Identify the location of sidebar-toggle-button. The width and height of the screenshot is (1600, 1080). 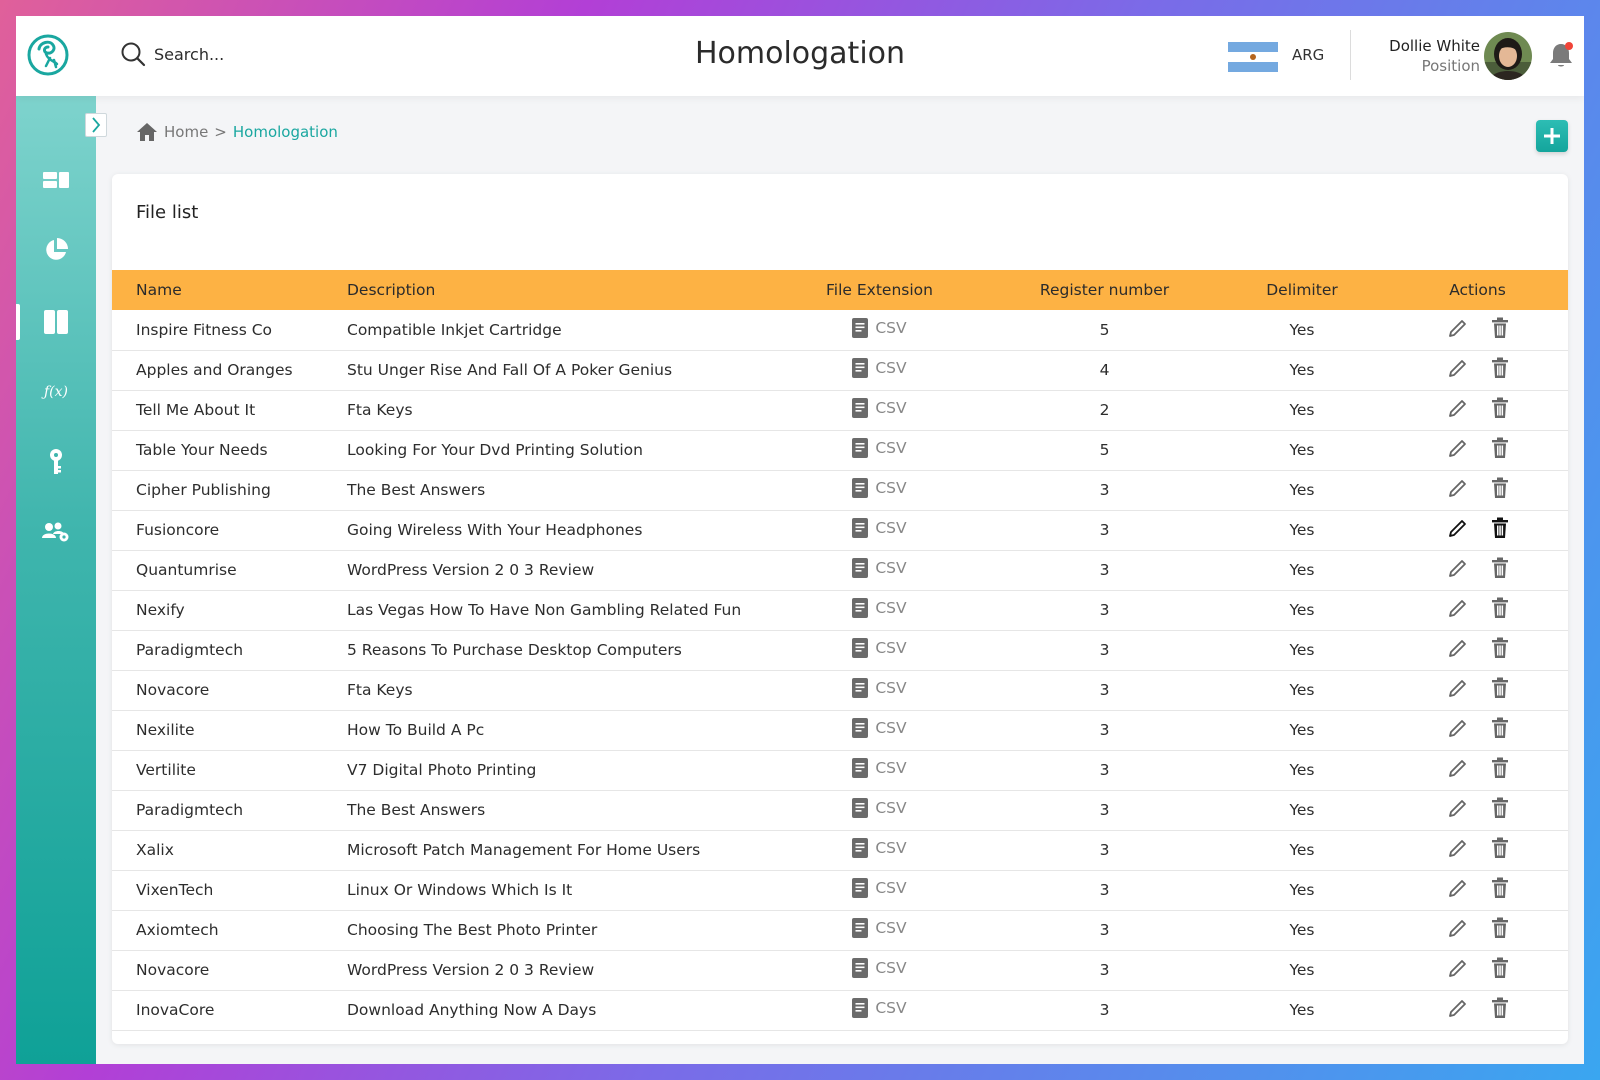
(96, 125).